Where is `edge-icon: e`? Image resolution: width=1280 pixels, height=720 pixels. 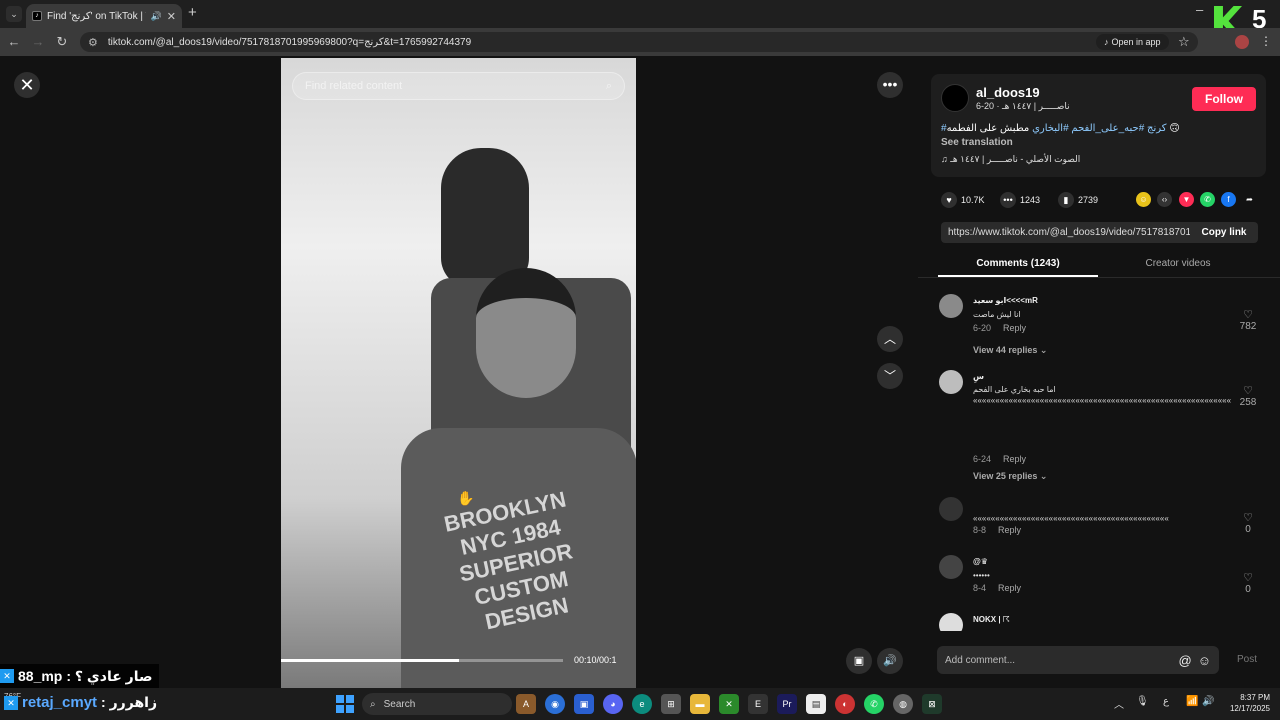 edge-icon: e is located at coordinates (642, 704).